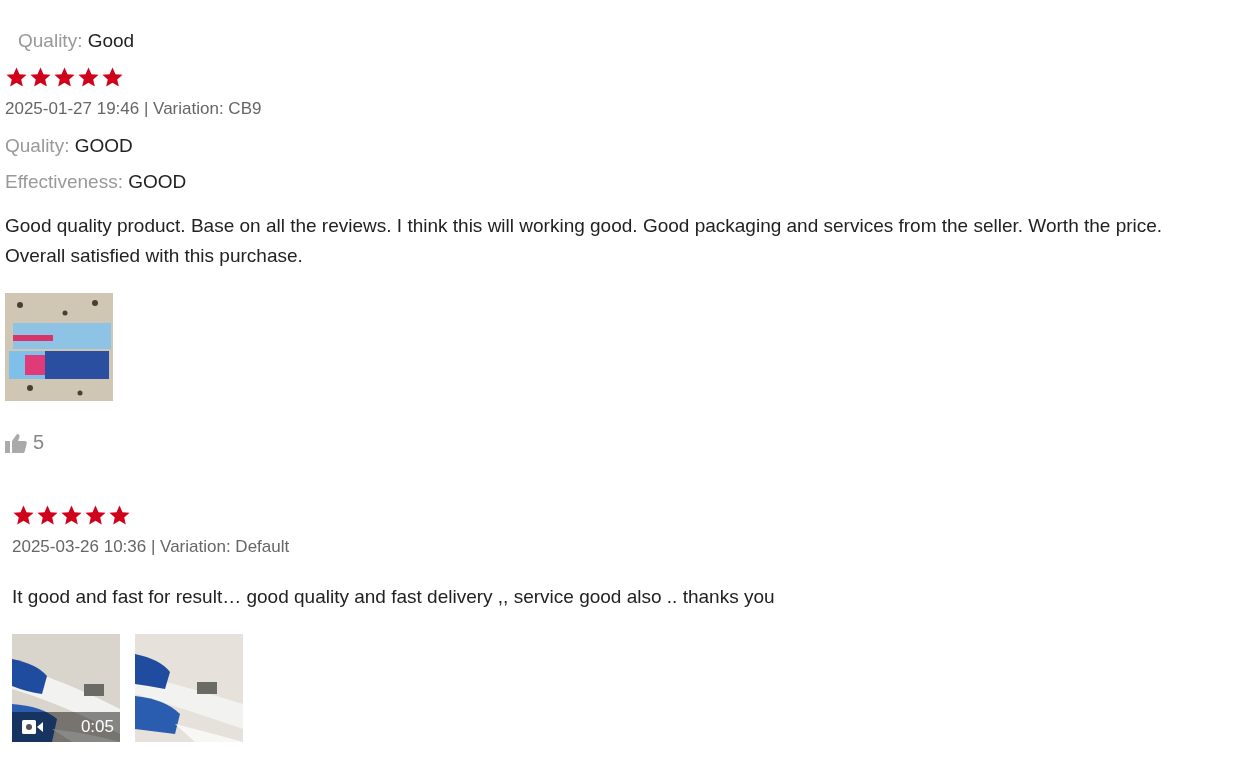 This screenshot has height=780, width=1235. What do you see at coordinates (16, 442) in the screenshot?
I see `thumbs-up-icon` at bounding box center [16, 442].